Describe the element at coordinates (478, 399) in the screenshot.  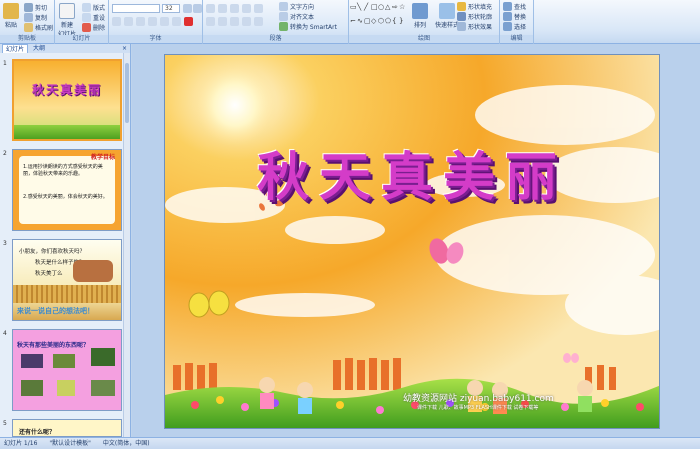
I see `watermark-text: 幼教资源网站 ziyuan.baby611.com` at that location.